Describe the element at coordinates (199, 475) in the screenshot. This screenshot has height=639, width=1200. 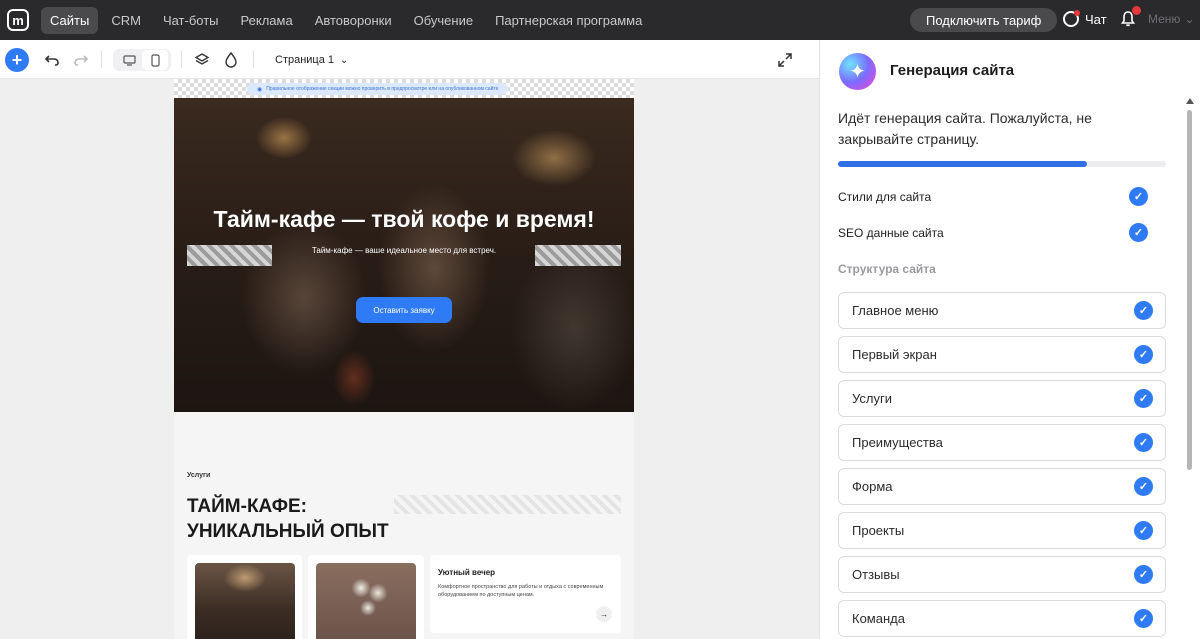
I see `services-label: Услуги` at that location.